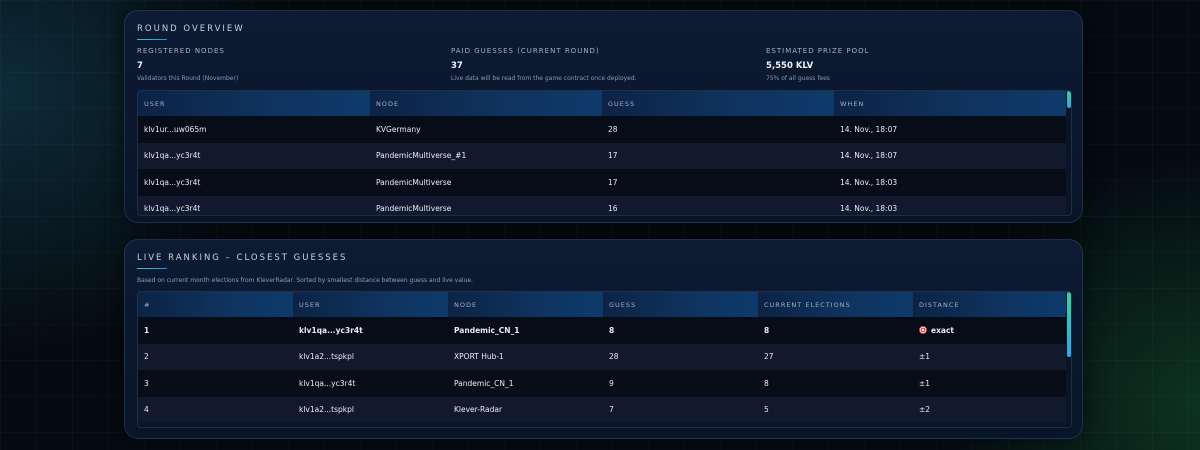  What do you see at coordinates (242, 258) in the screenshot?
I see `live-ranking-title: Live Ranking – Closest Guesses` at bounding box center [242, 258].